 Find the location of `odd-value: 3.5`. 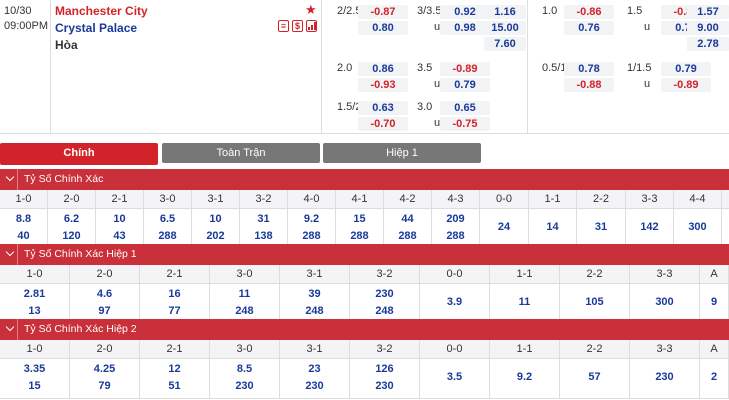

odd-value: 3.5 is located at coordinates (454, 377).